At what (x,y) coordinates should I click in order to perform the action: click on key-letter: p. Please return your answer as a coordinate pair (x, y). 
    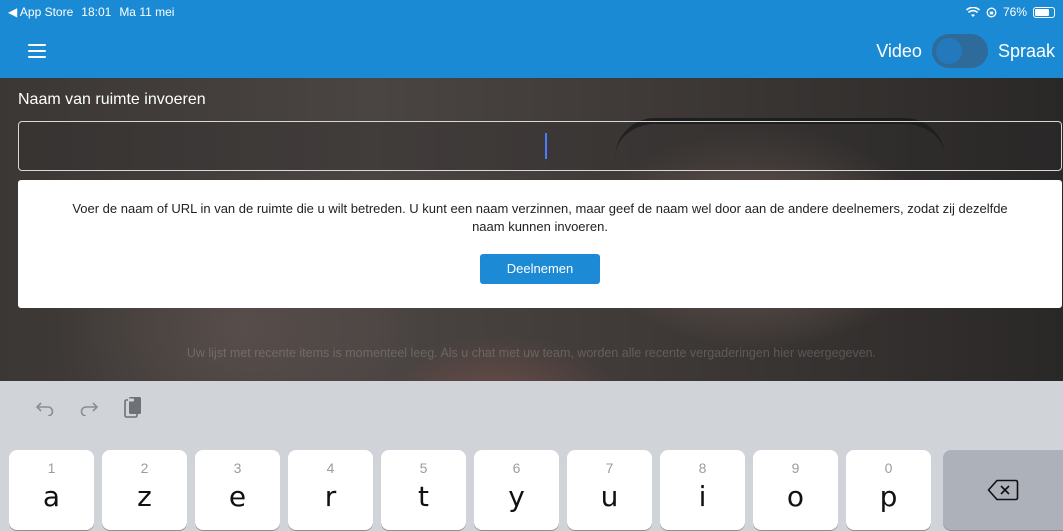
    Looking at the image, I should click on (888, 496).